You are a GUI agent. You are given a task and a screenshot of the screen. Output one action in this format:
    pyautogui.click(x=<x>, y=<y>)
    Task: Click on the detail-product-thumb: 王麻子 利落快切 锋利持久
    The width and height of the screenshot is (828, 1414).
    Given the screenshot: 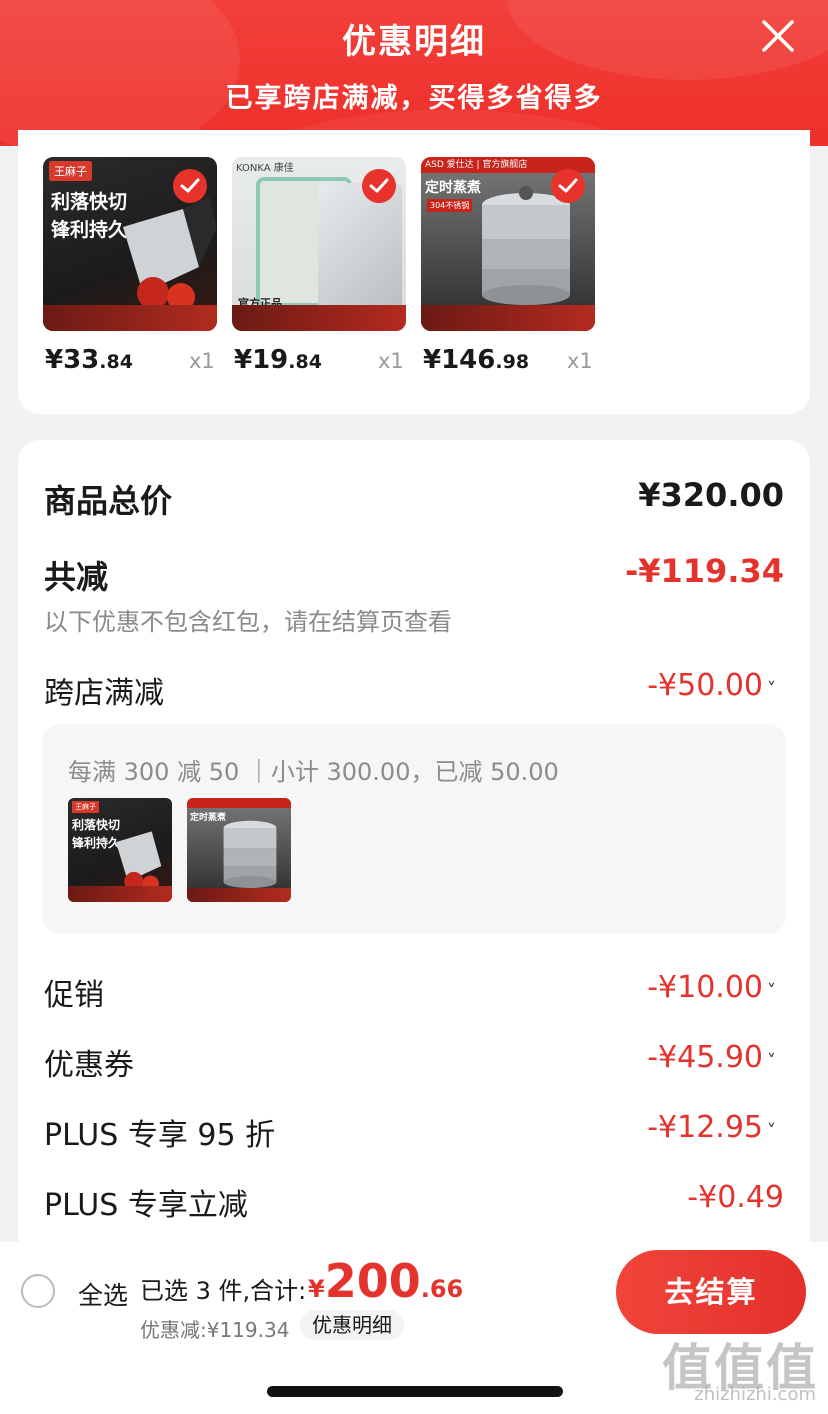 What is the action you would take?
    pyautogui.click(x=120, y=850)
    